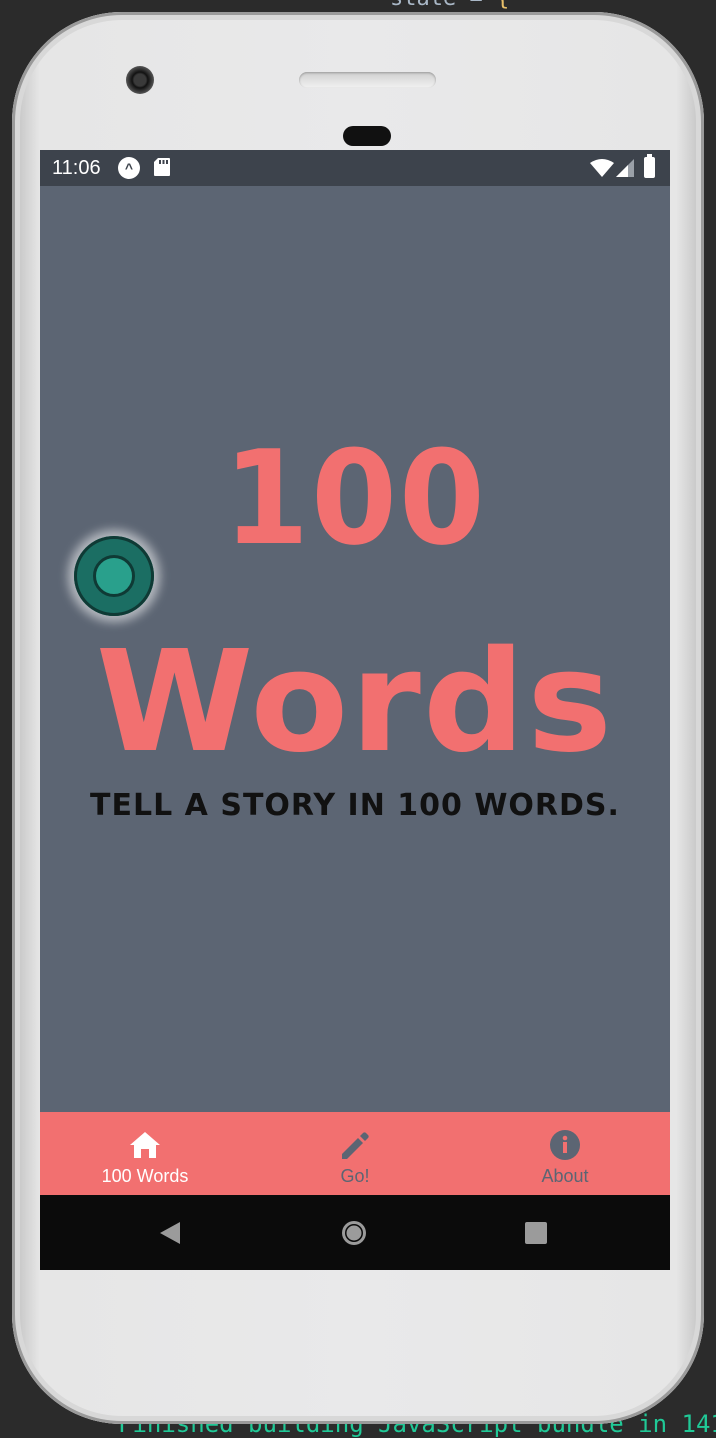 This screenshot has width=716, height=1438. I want to click on info-icon, so click(565, 1145).